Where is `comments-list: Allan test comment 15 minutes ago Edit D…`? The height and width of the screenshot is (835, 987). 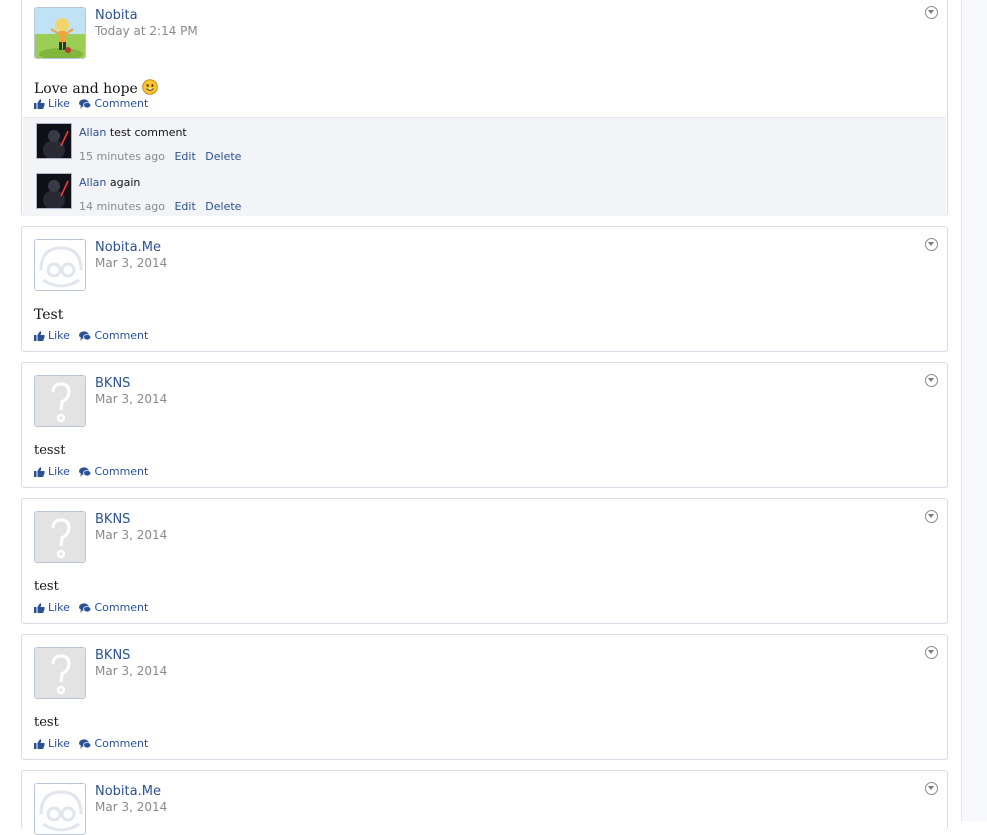 comments-list: Allan test comment 15 minutes ago Edit D… is located at coordinates (484, 166).